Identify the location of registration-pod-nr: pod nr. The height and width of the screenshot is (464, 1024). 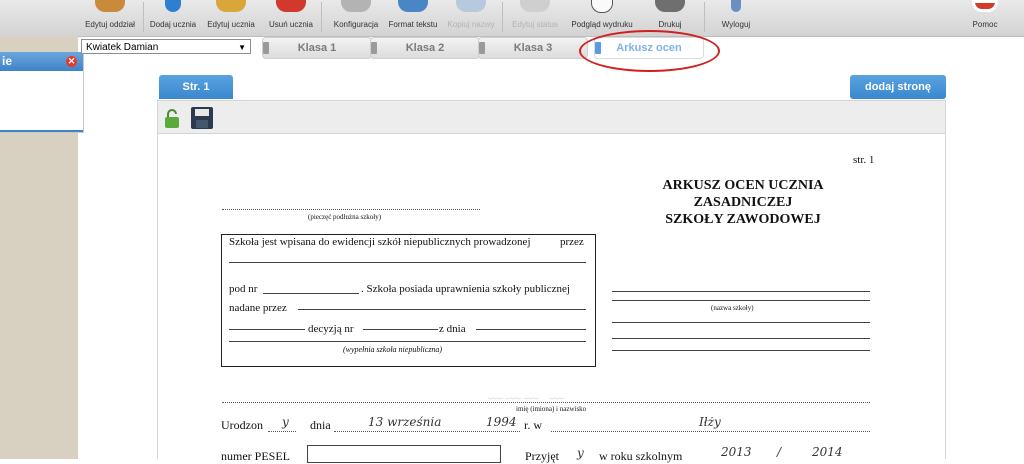
(243, 289).